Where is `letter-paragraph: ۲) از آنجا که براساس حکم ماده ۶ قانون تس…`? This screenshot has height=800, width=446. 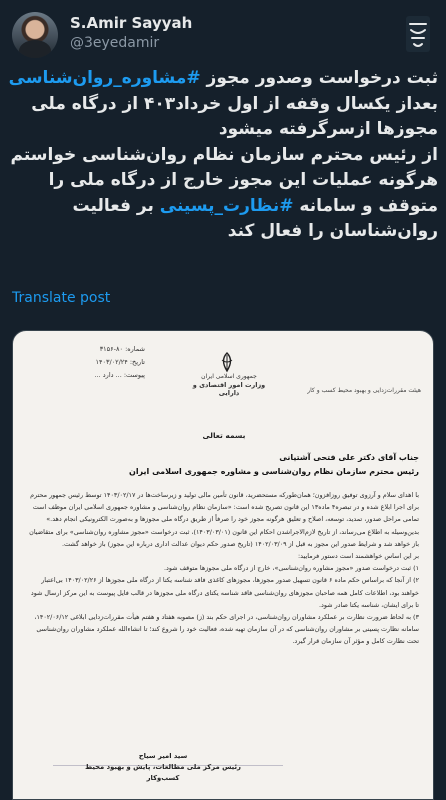 letter-paragraph: ۲) از آنجا که براساس حکم ماده ۶ قانون تس… is located at coordinates (224, 592).